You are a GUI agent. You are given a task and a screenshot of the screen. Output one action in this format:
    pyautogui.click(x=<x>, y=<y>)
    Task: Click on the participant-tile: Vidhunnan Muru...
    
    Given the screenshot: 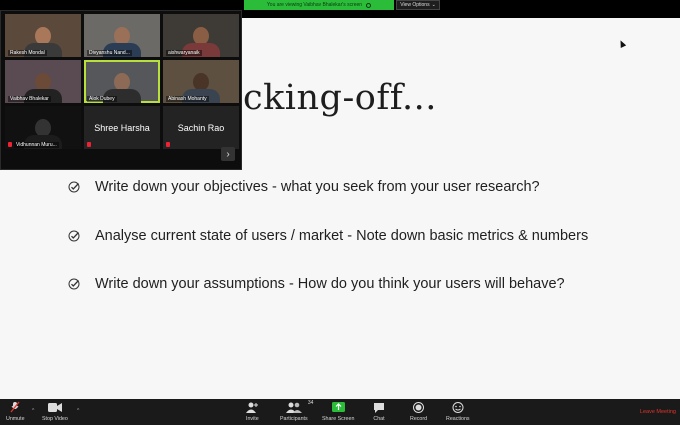 What is the action you would take?
    pyautogui.click(x=43, y=127)
    